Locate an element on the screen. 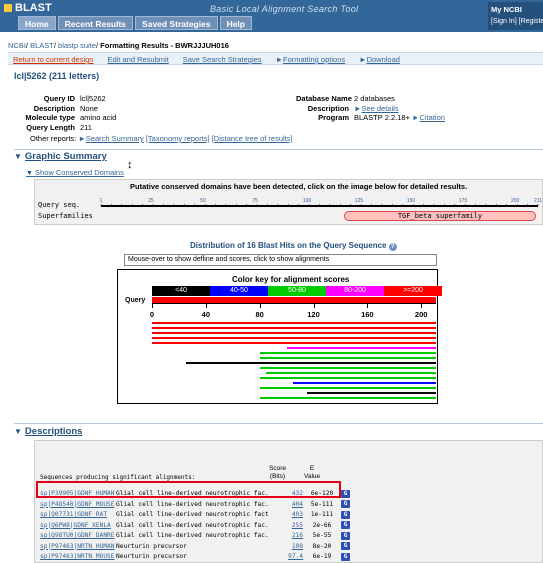  breadcrumb-blast: BLAST is located at coordinates (42, 45).